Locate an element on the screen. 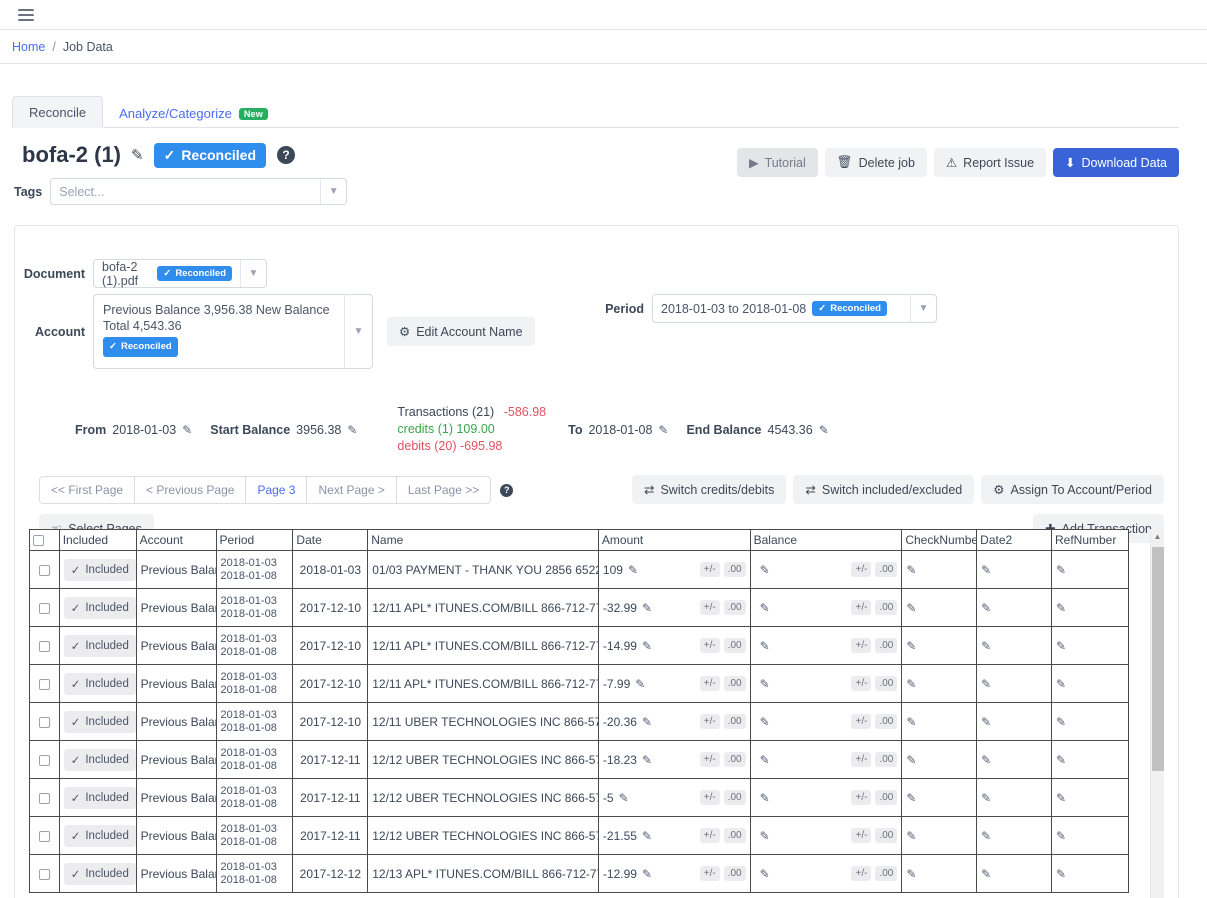 This screenshot has height=898, width=1207. breadcrumb-home-link: Home is located at coordinates (28, 47).